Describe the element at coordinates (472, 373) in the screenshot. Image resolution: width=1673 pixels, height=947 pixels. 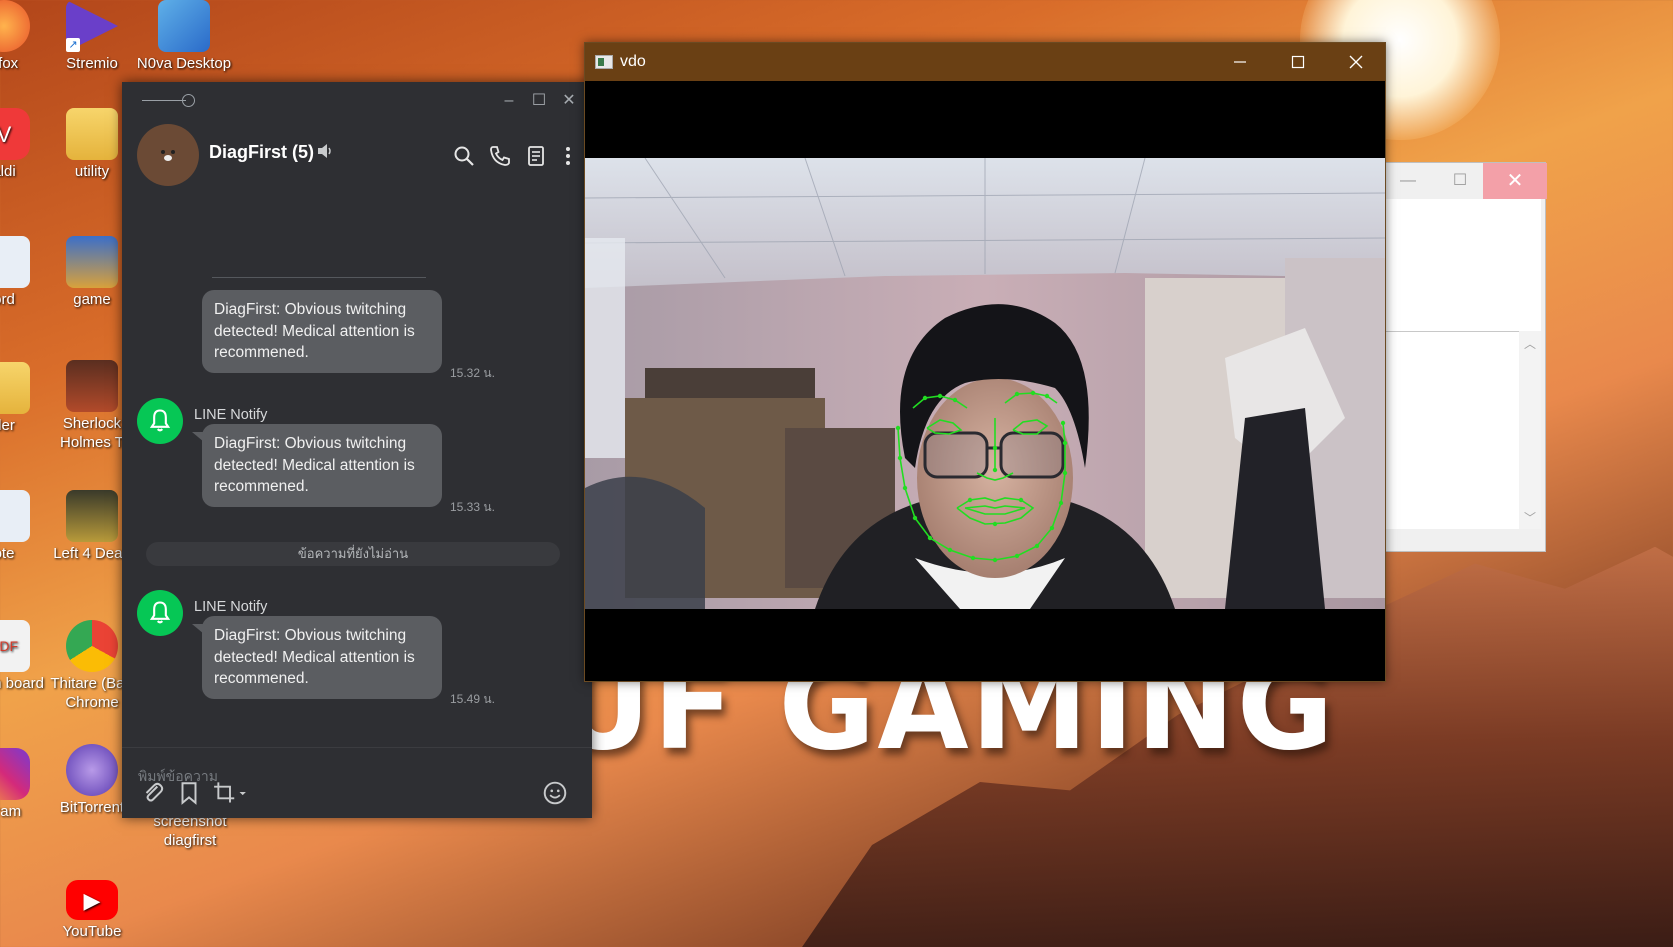
I see `message-time: 15.32 น.` at that location.